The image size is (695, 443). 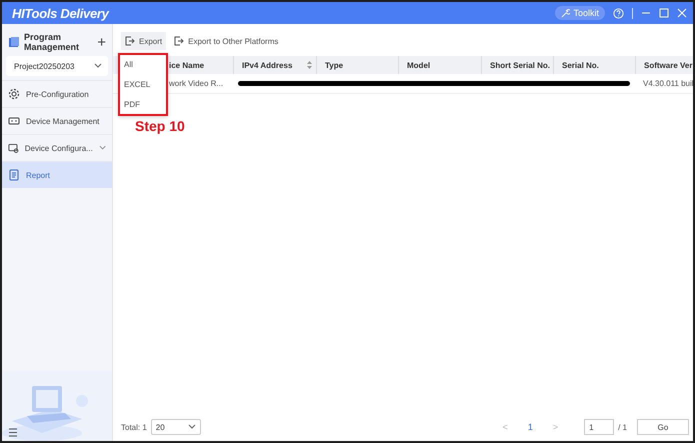 I want to click on maximize-icon, so click(x=664, y=13).